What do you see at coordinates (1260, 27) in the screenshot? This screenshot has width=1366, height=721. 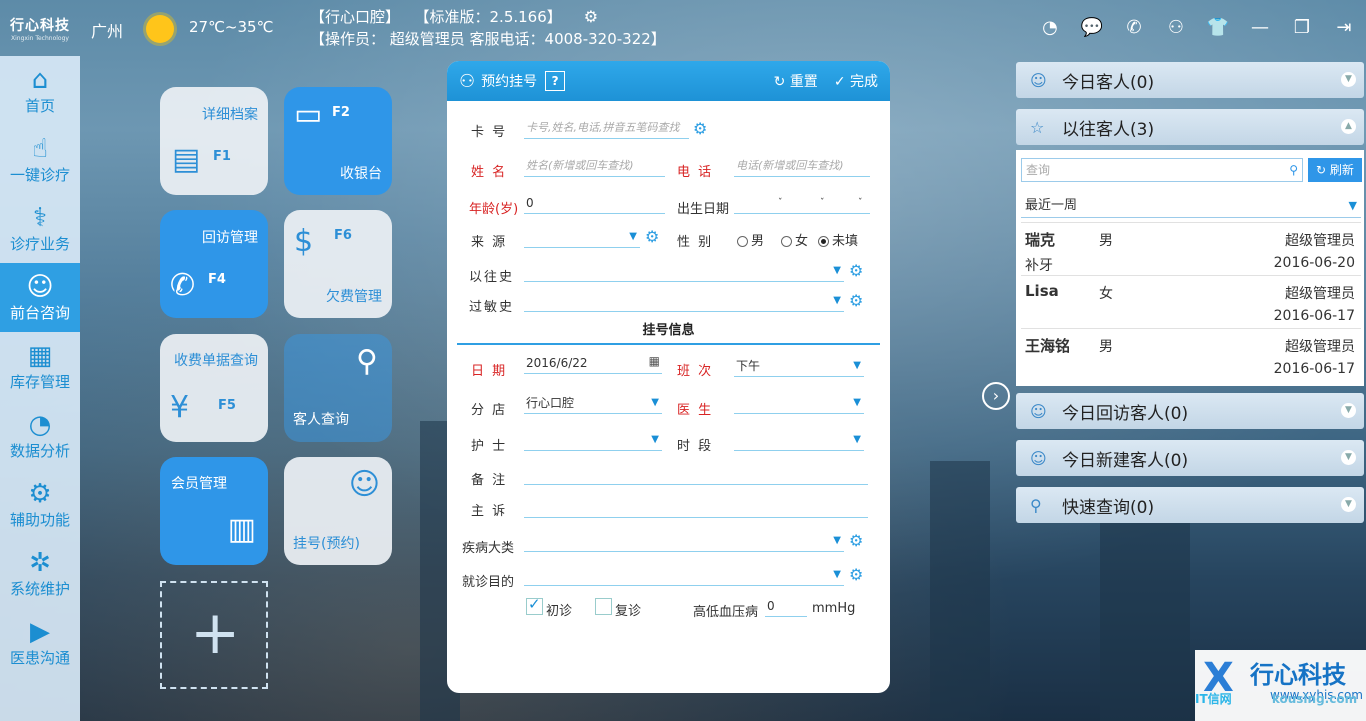 I see `minimize-icon: —` at bounding box center [1260, 27].